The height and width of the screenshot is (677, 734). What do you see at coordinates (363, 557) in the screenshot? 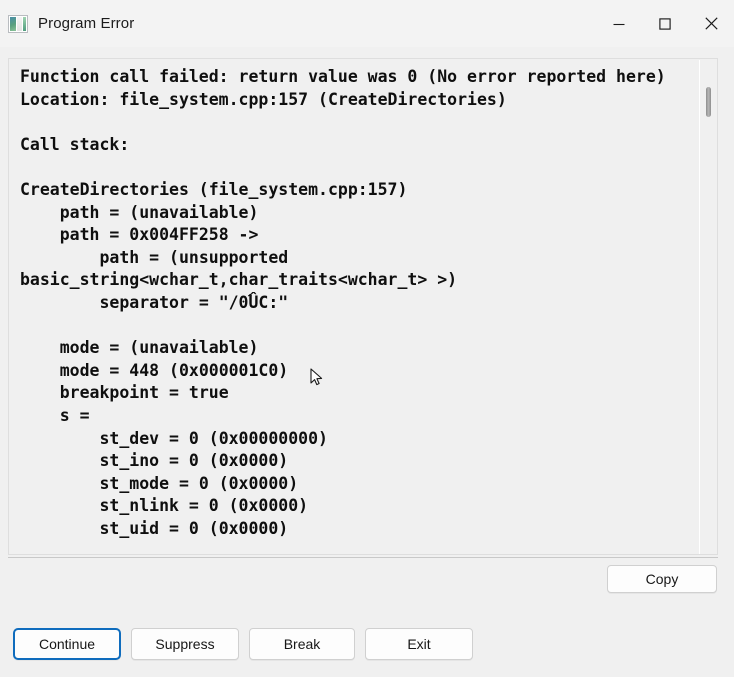
I see `footer-divider` at bounding box center [363, 557].